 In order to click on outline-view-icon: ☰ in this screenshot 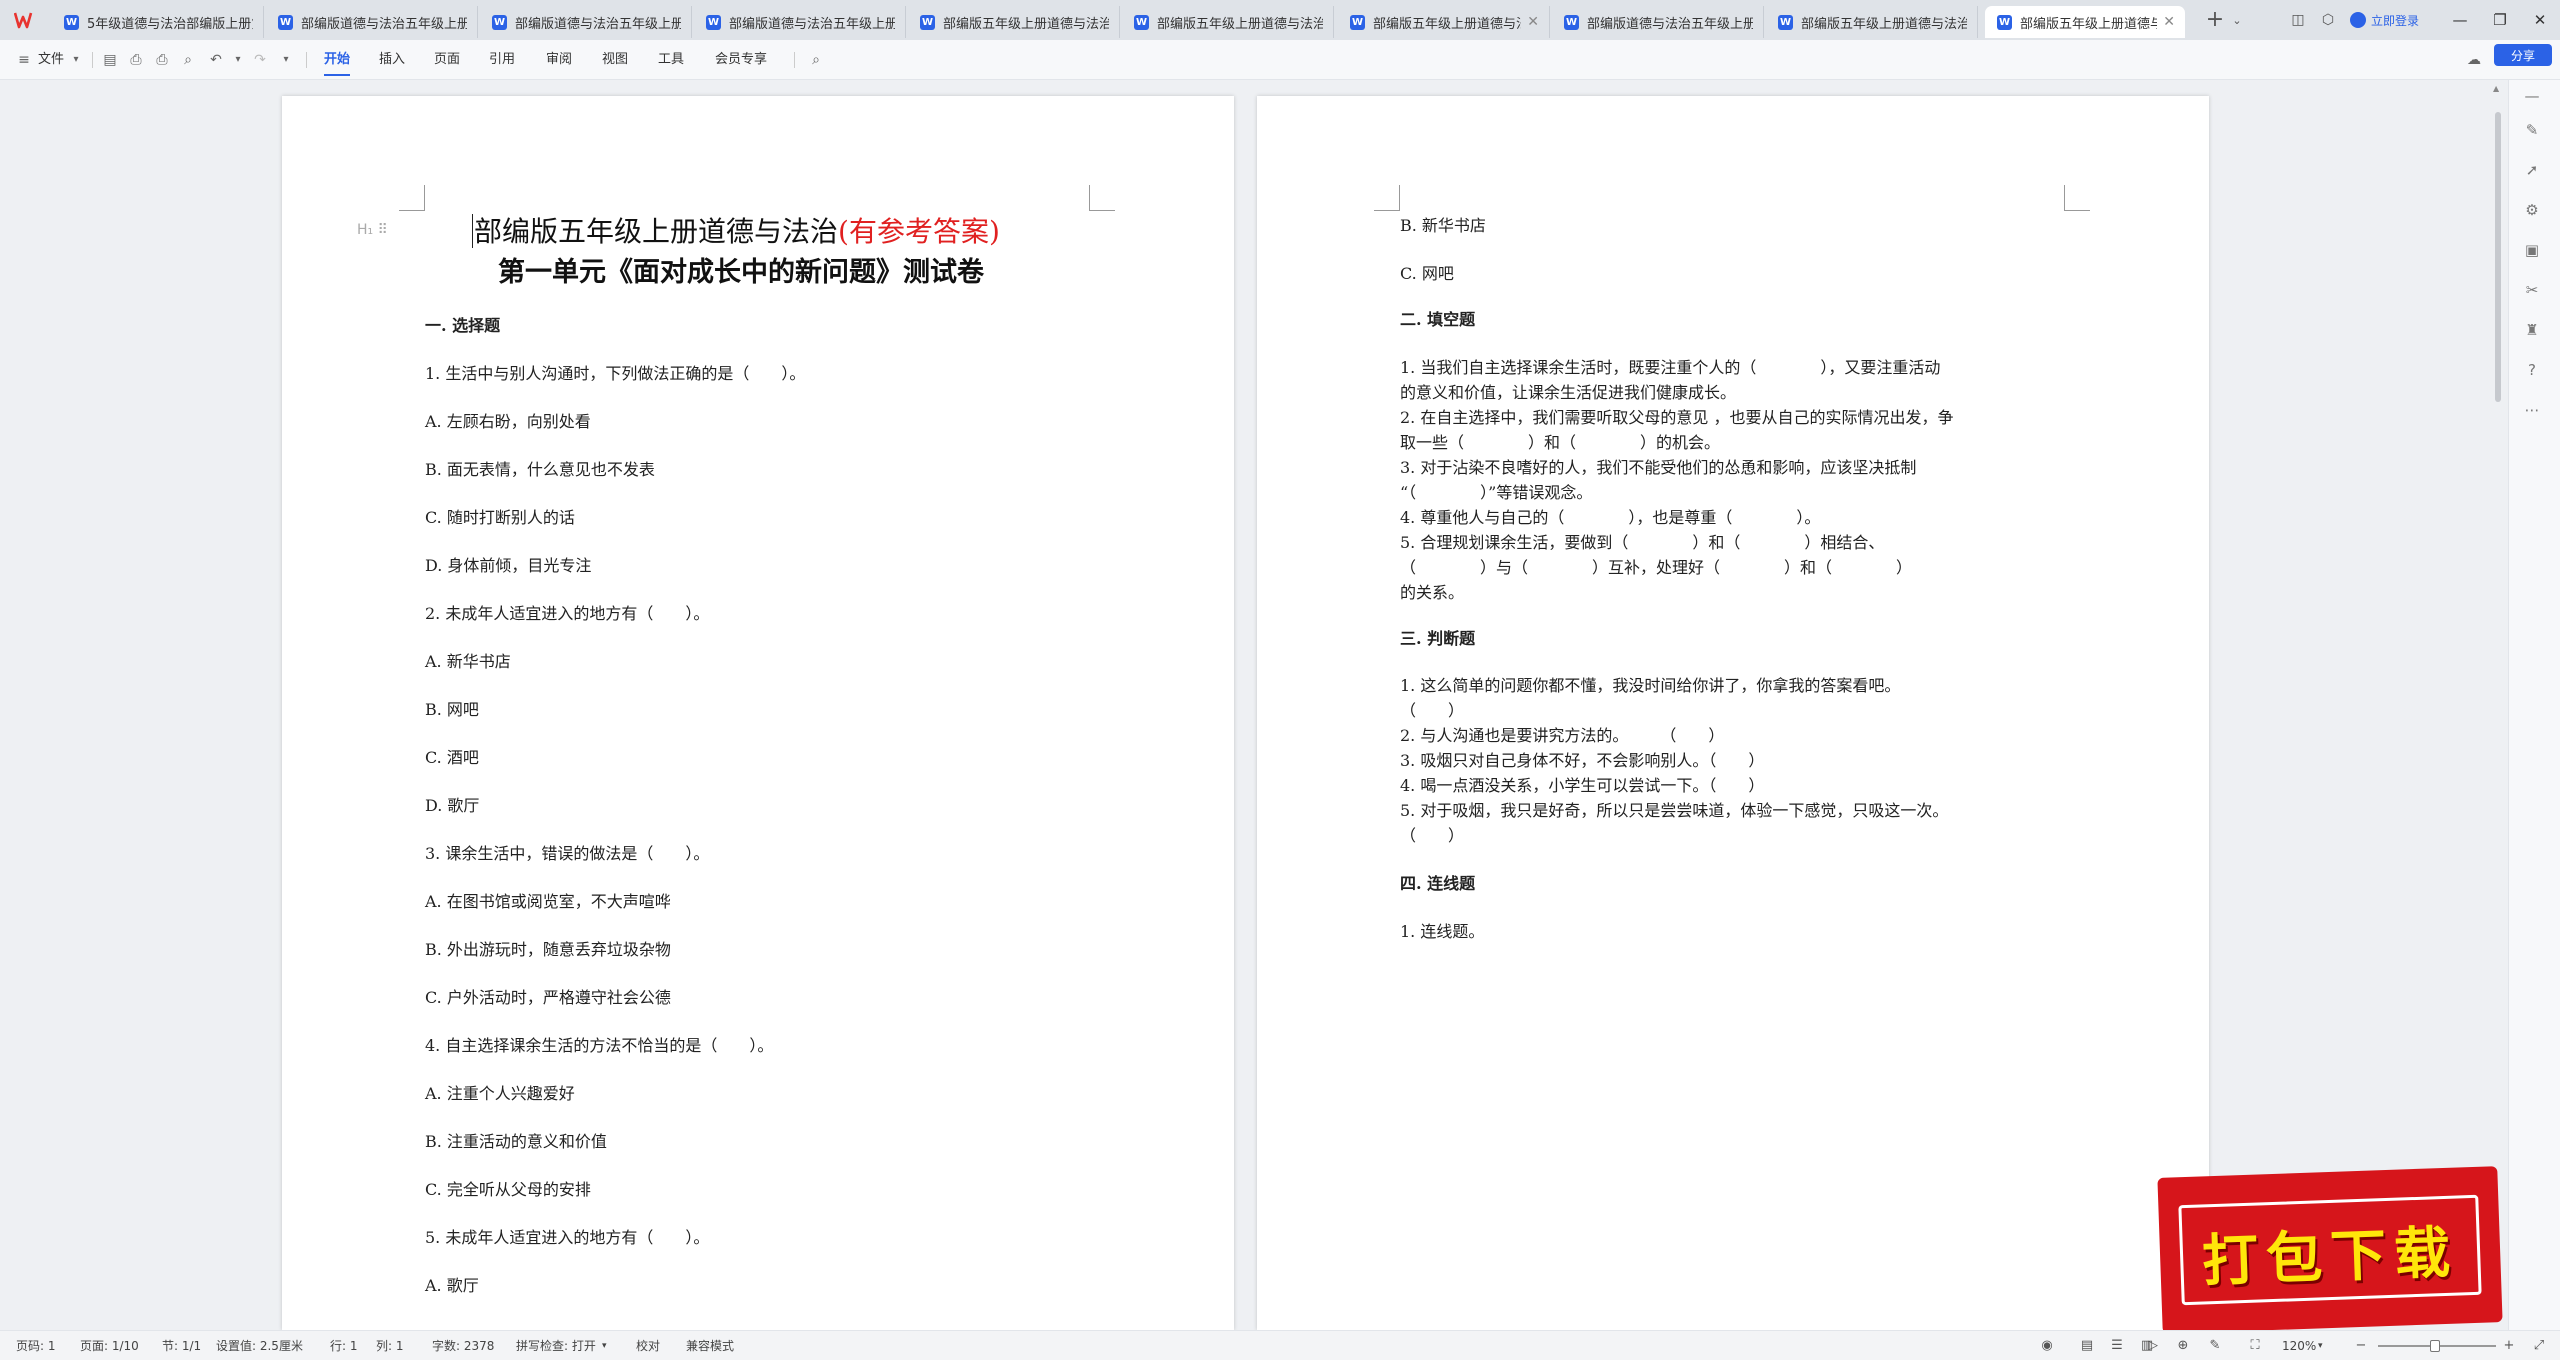, I will do `click(2117, 1346)`.